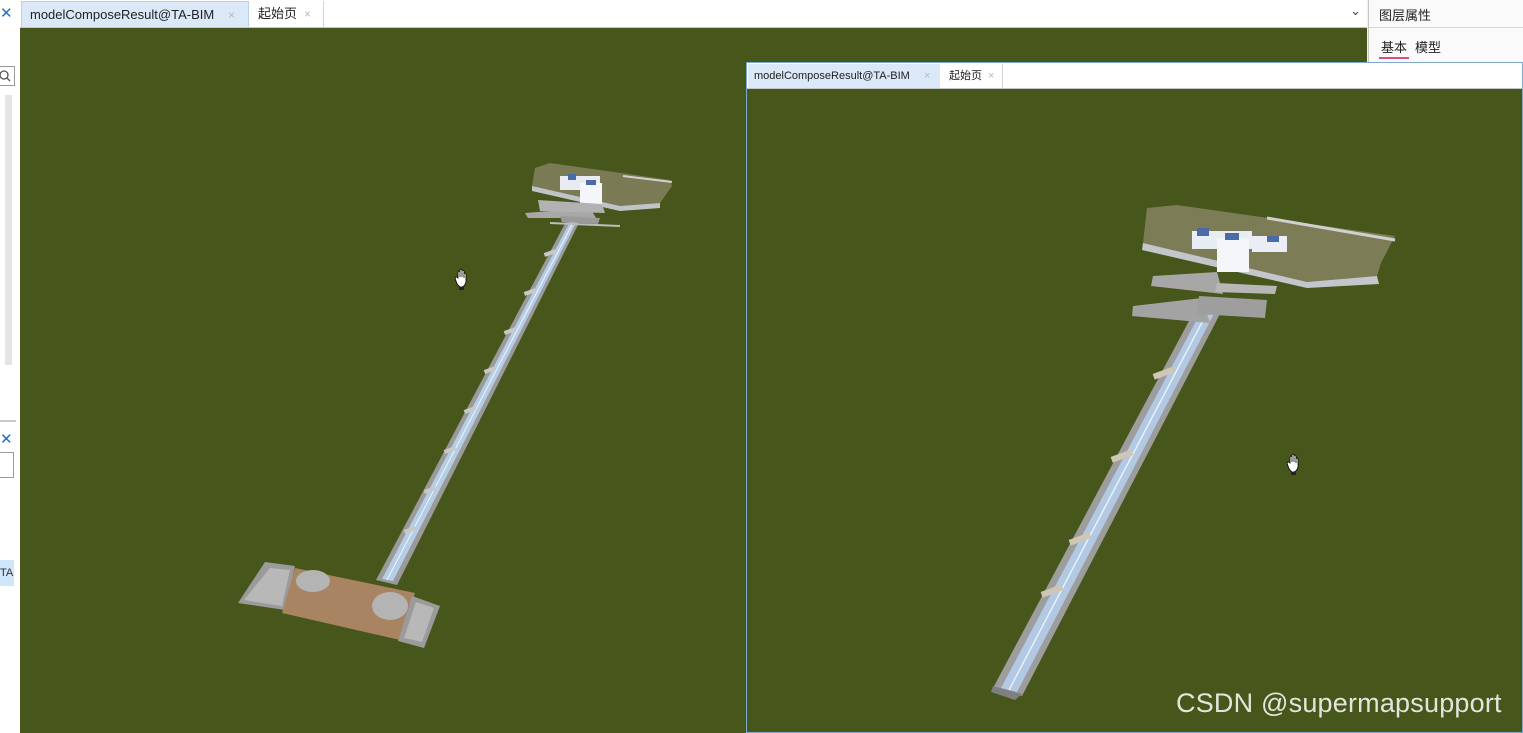 This screenshot has width=1523, height=733. I want to click on floating-tab-bar: modelComposeResult@TA-BIM × 起始页 ×, so click(1134, 76).